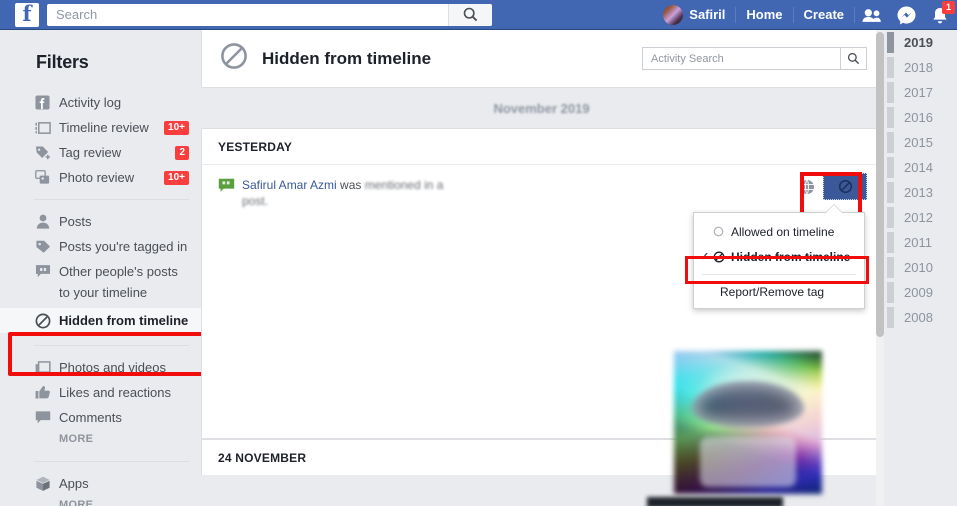 Image resolution: width=957 pixels, height=506 pixels. I want to click on year-label: 2016, so click(918, 117).